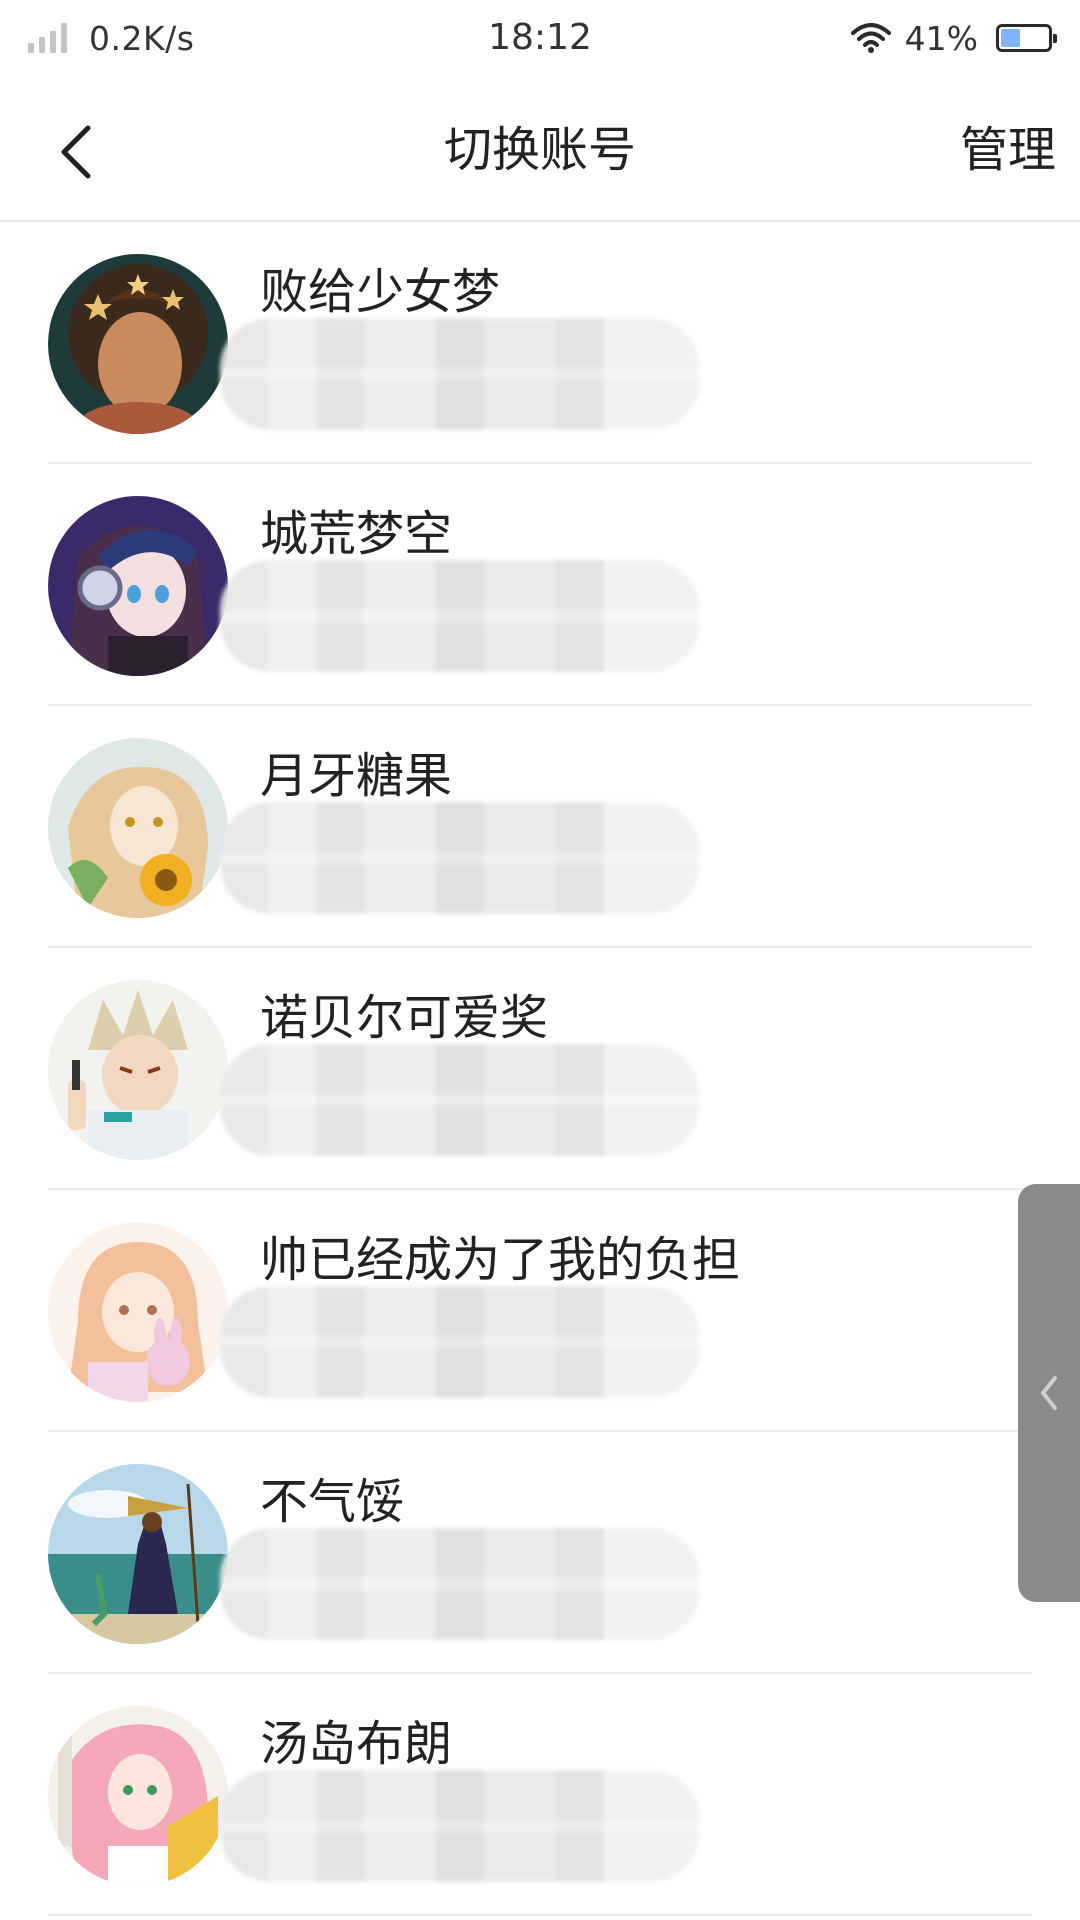 The image size is (1080, 1920). I want to click on battery-percent: 41%, so click(941, 38).